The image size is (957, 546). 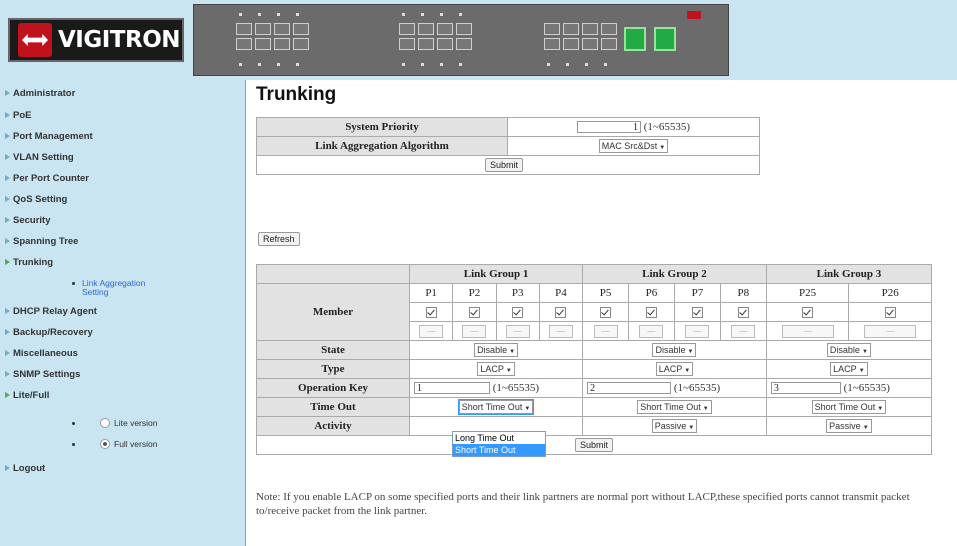 I want to click on sidebar-item-lite-full: Lite/Full, so click(x=27, y=395).